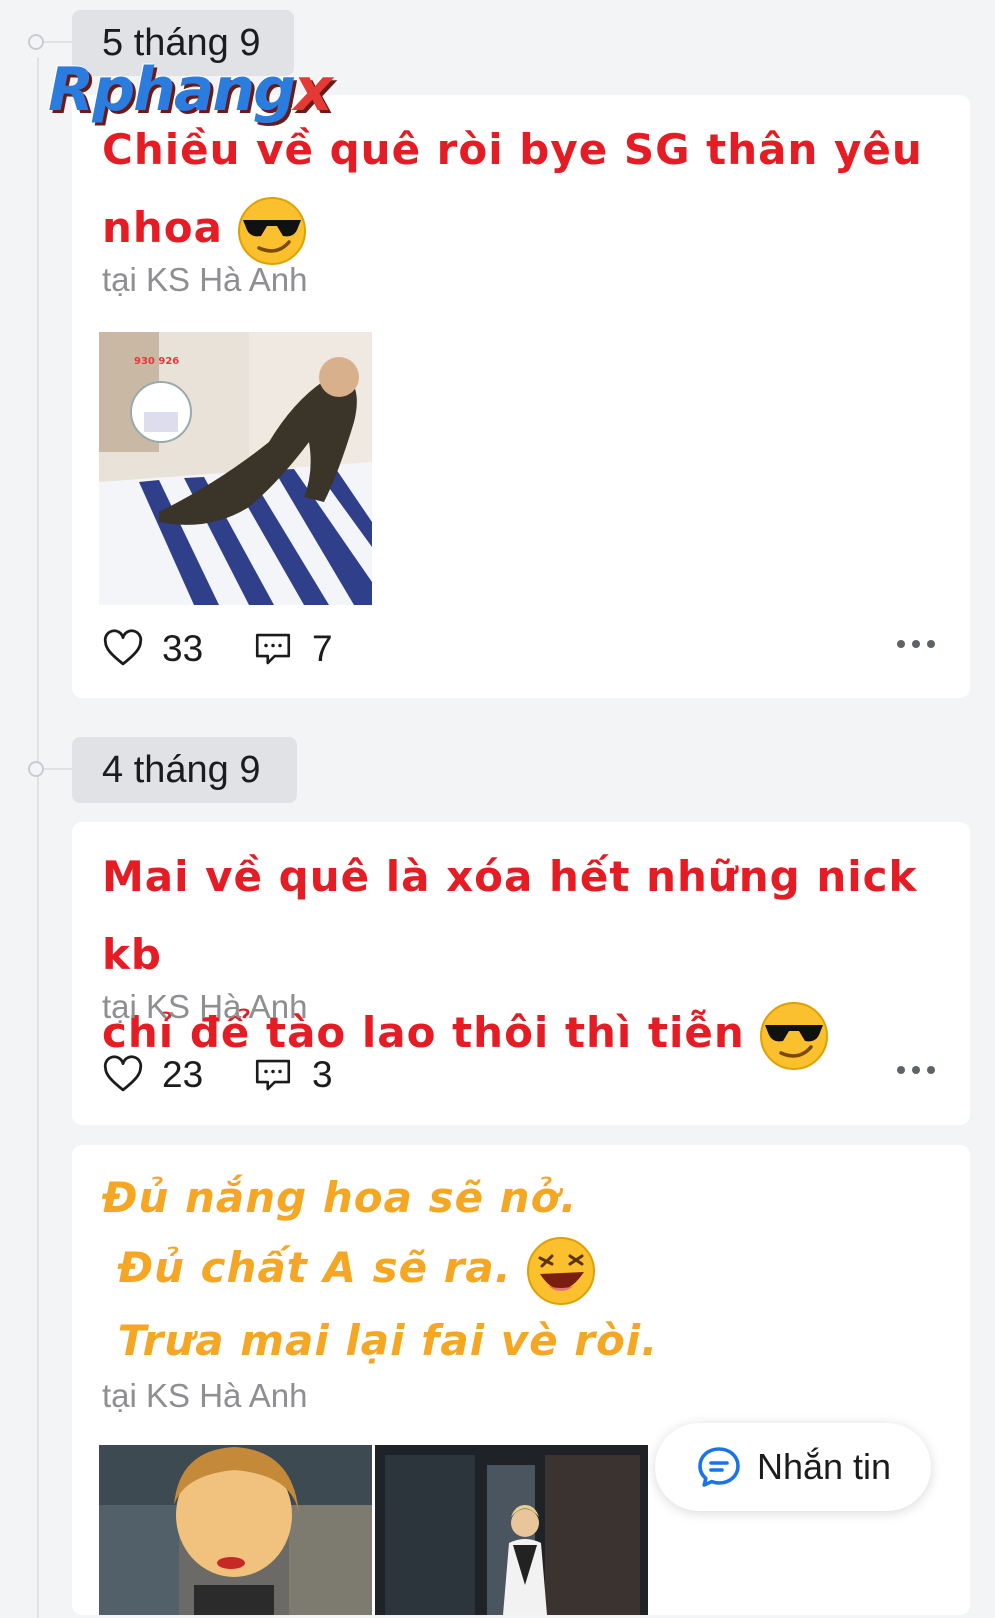 The image size is (995, 1618). What do you see at coordinates (235, 468) in the screenshot?
I see `post-photo: 930 926` at bounding box center [235, 468].